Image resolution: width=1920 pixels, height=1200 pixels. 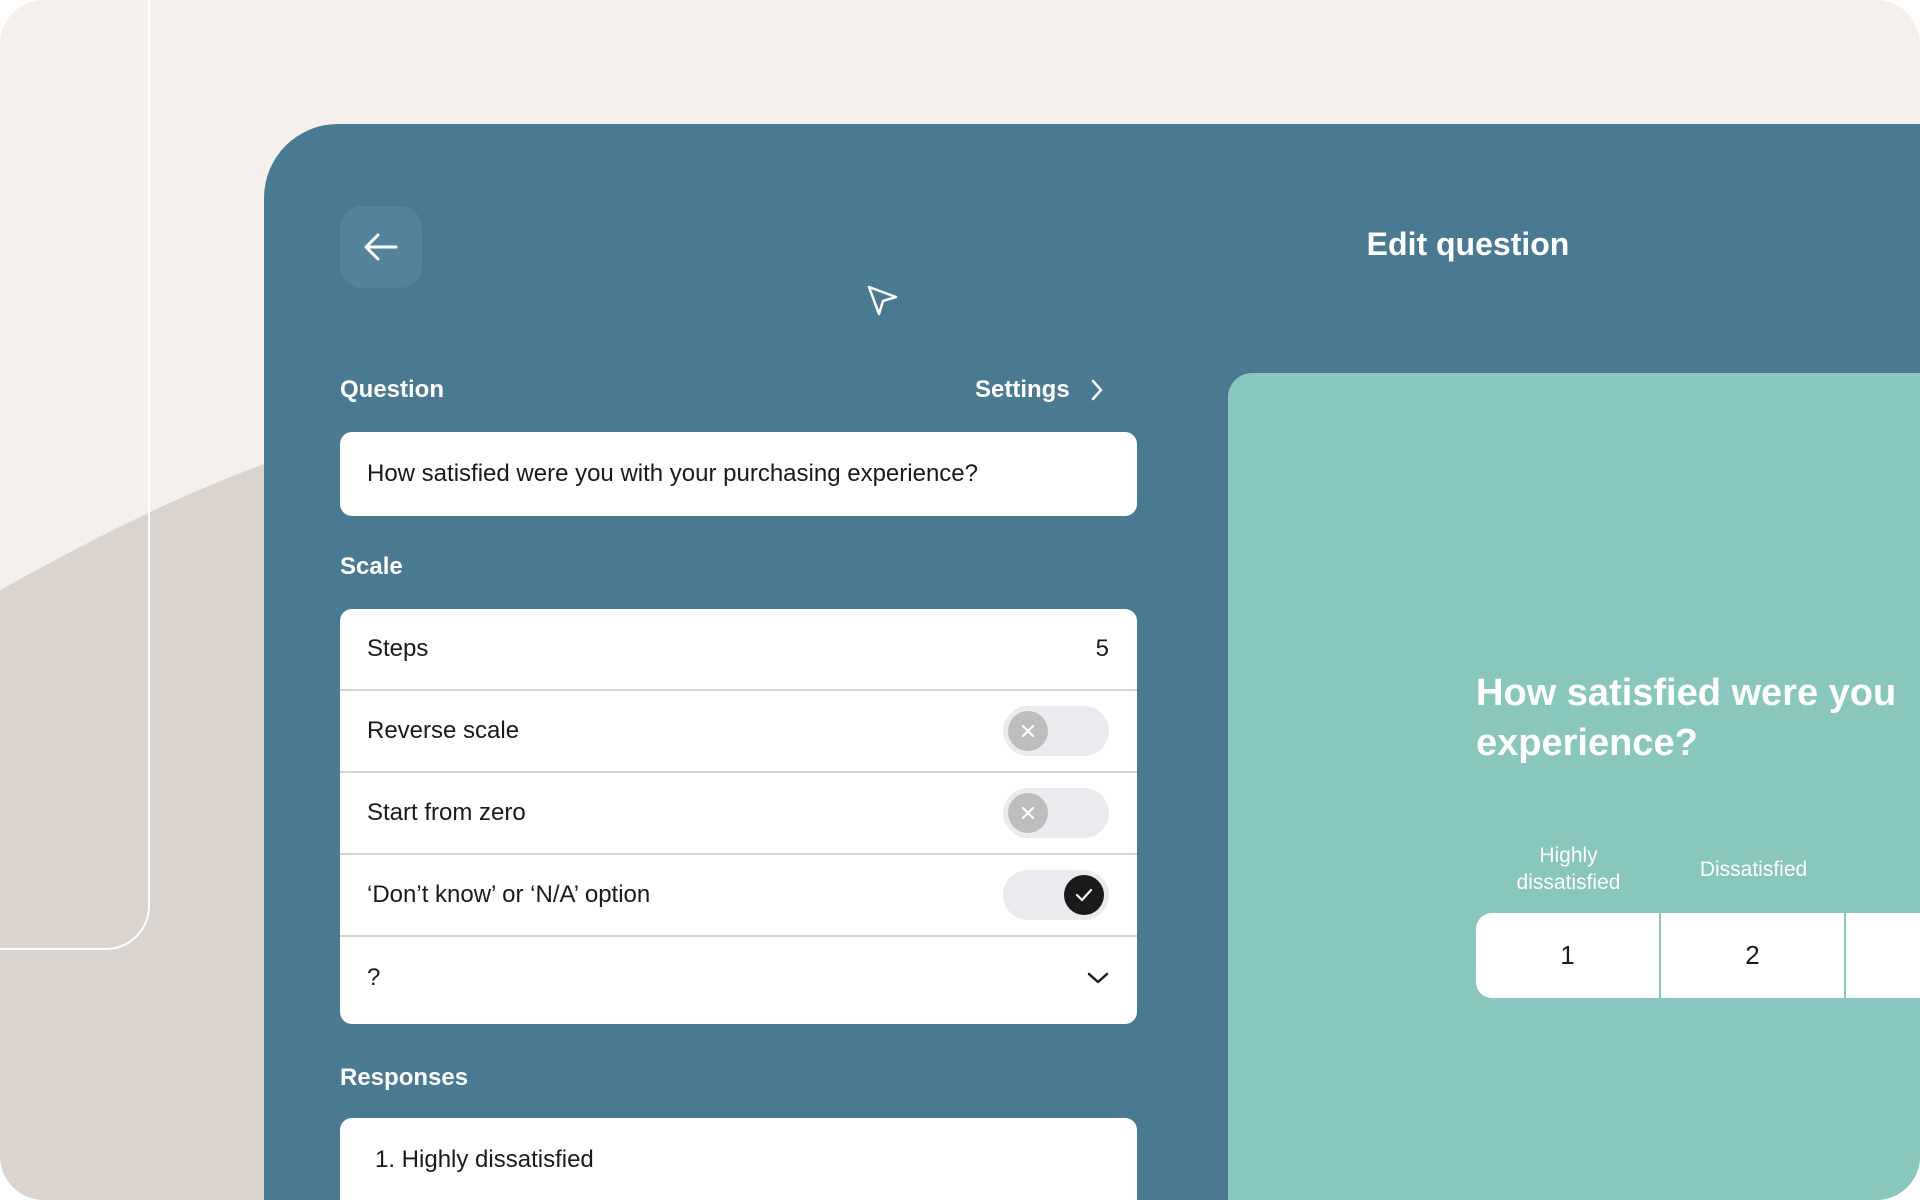 What do you see at coordinates (374, 977) in the screenshot?
I see `option-dropdown-value: ?` at bounding box center [374, 977].